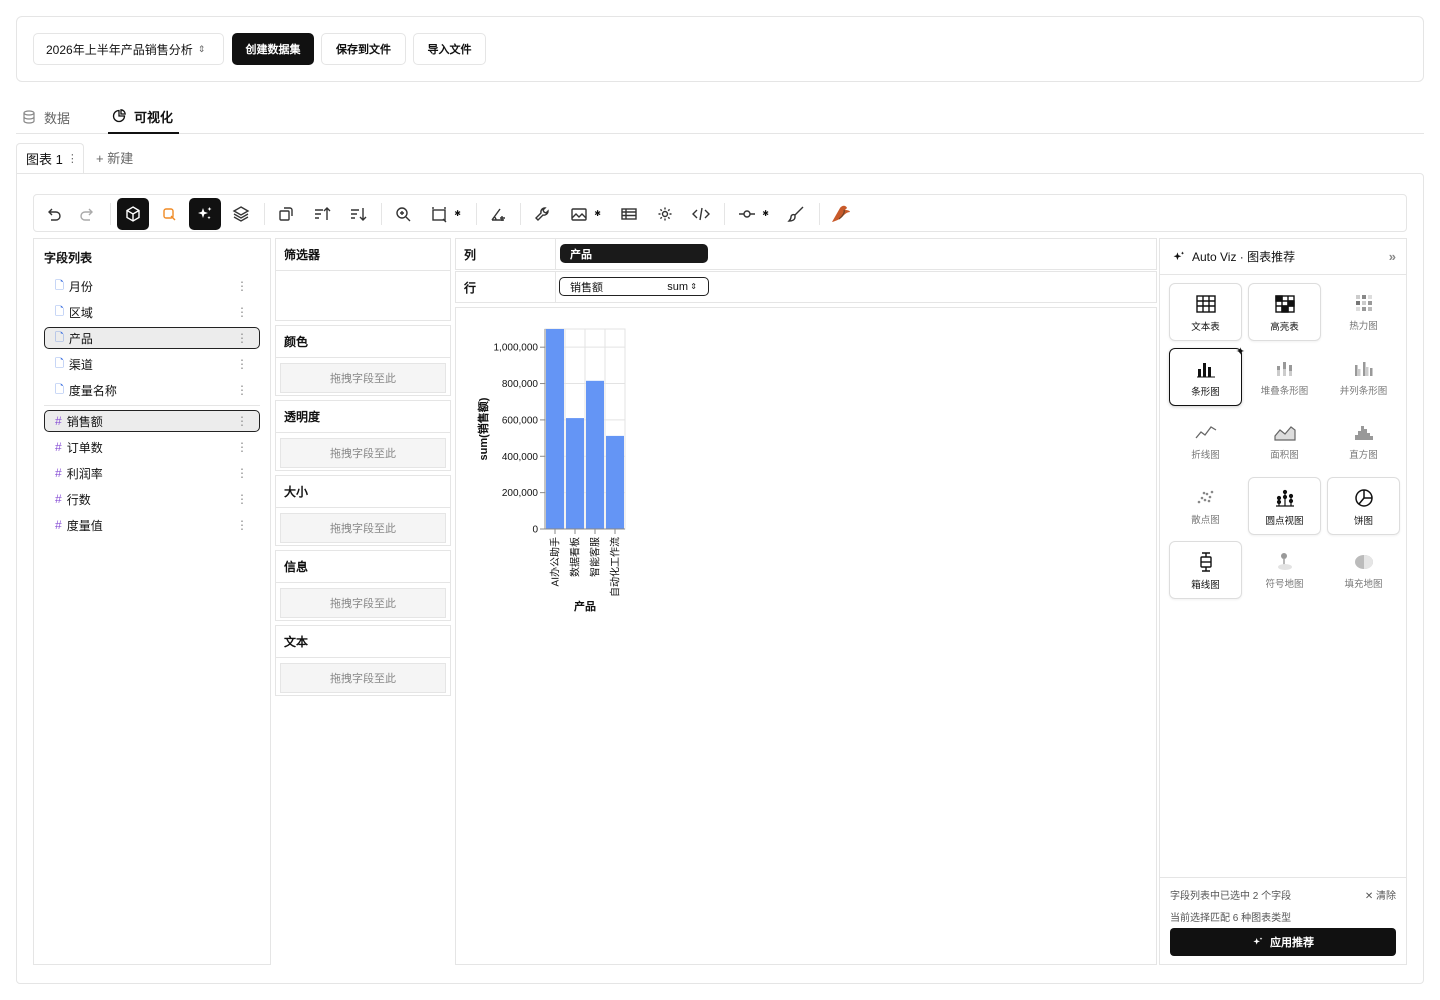 The height and width of the screenshot is (1000, 1440). What do you see at coordinates (152, 499) in the screenshot?
I see `field-row-count: # 行数 ⋮` at bounding box center [152, 499].